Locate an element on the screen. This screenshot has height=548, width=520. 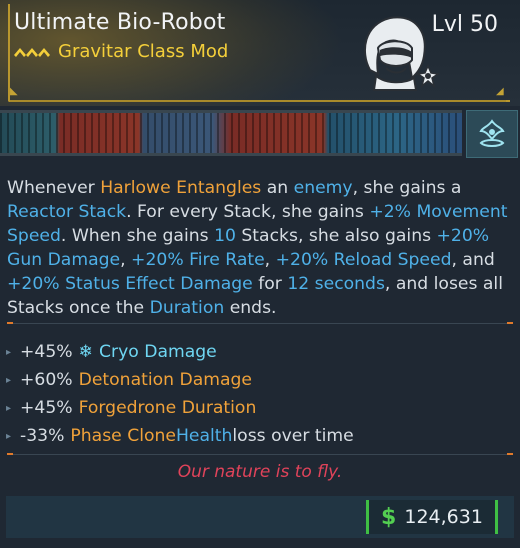
gravitar-portrait-icon is located at coordinates (401, 53).